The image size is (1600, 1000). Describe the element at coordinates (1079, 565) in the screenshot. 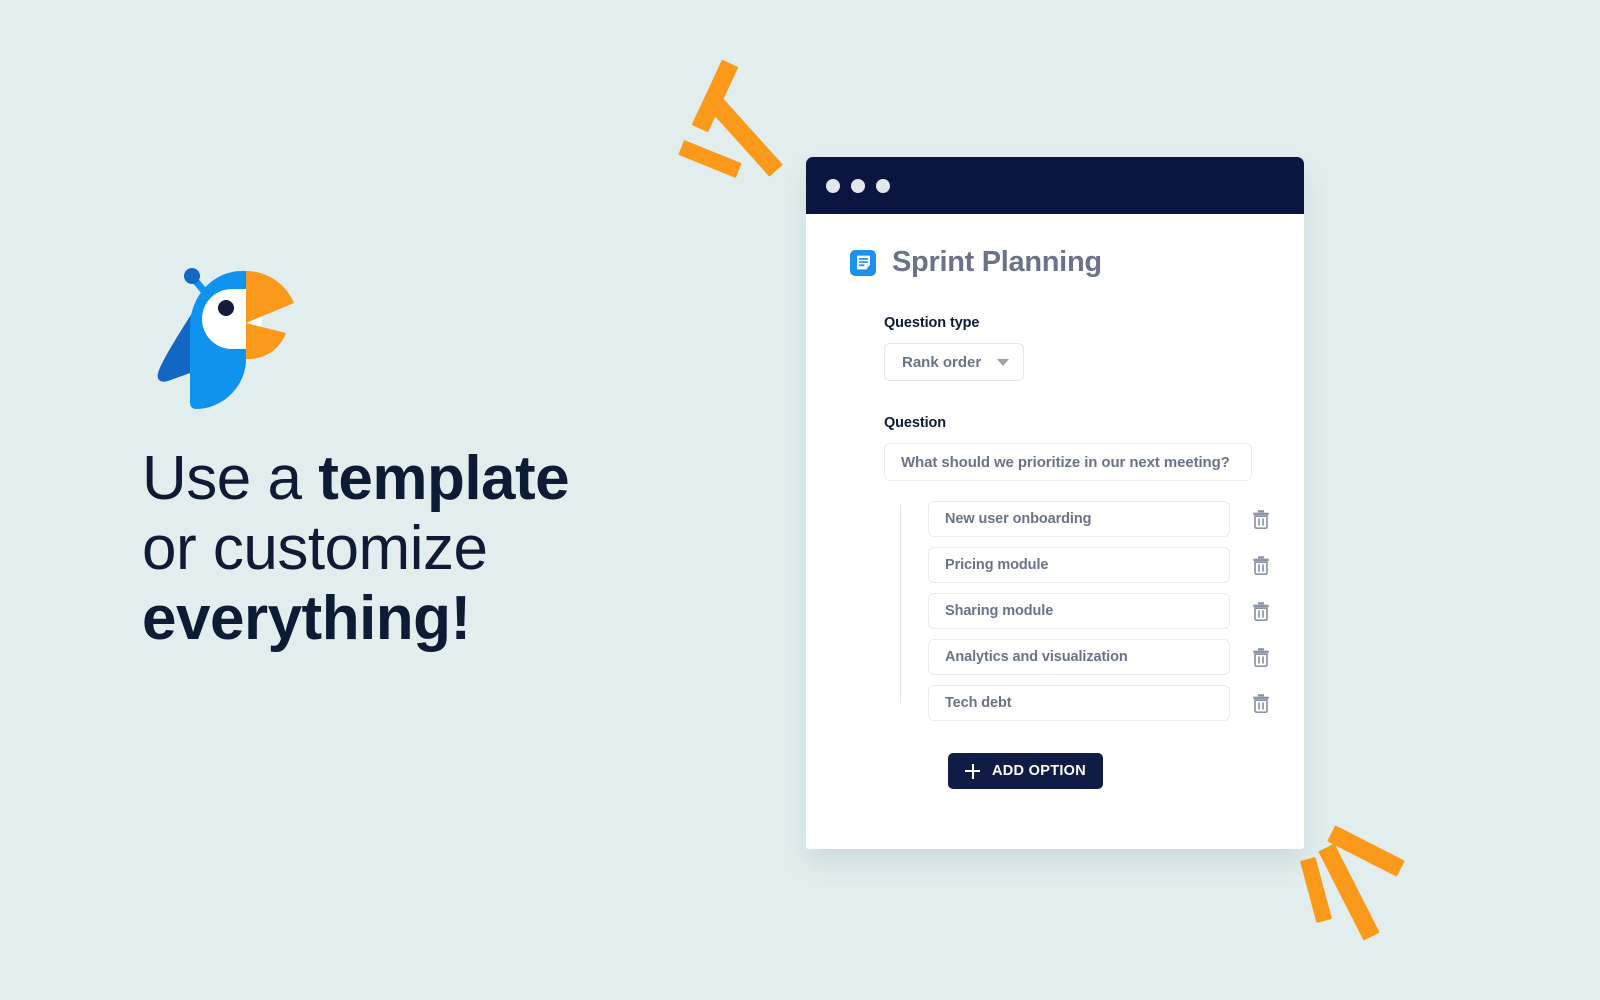

I see `option-input: Pricing module` at that location.